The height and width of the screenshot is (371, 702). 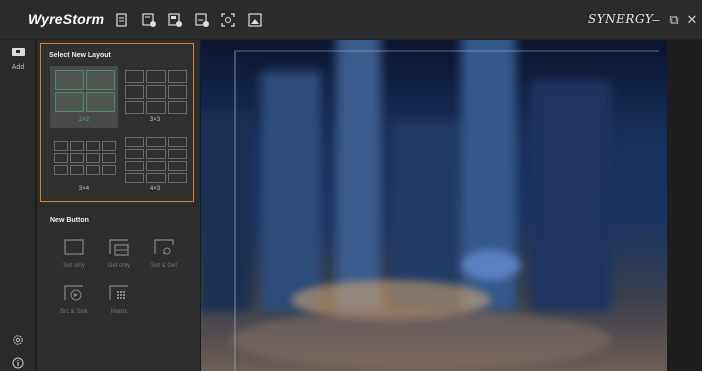 I want to click on set-only-button: ··· Set only, so click(x=74, y=261).